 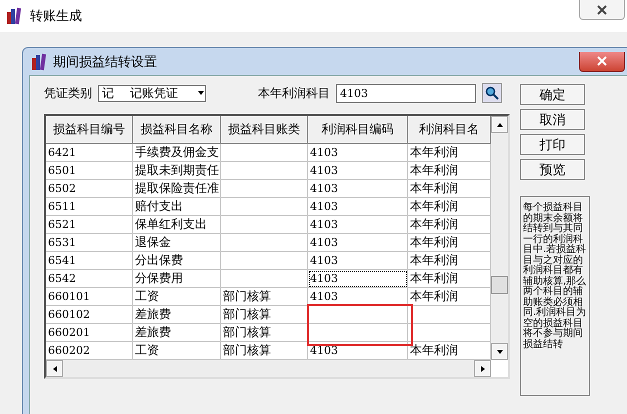 I want to click on scroll-right-button, so click(x=482, y=368).